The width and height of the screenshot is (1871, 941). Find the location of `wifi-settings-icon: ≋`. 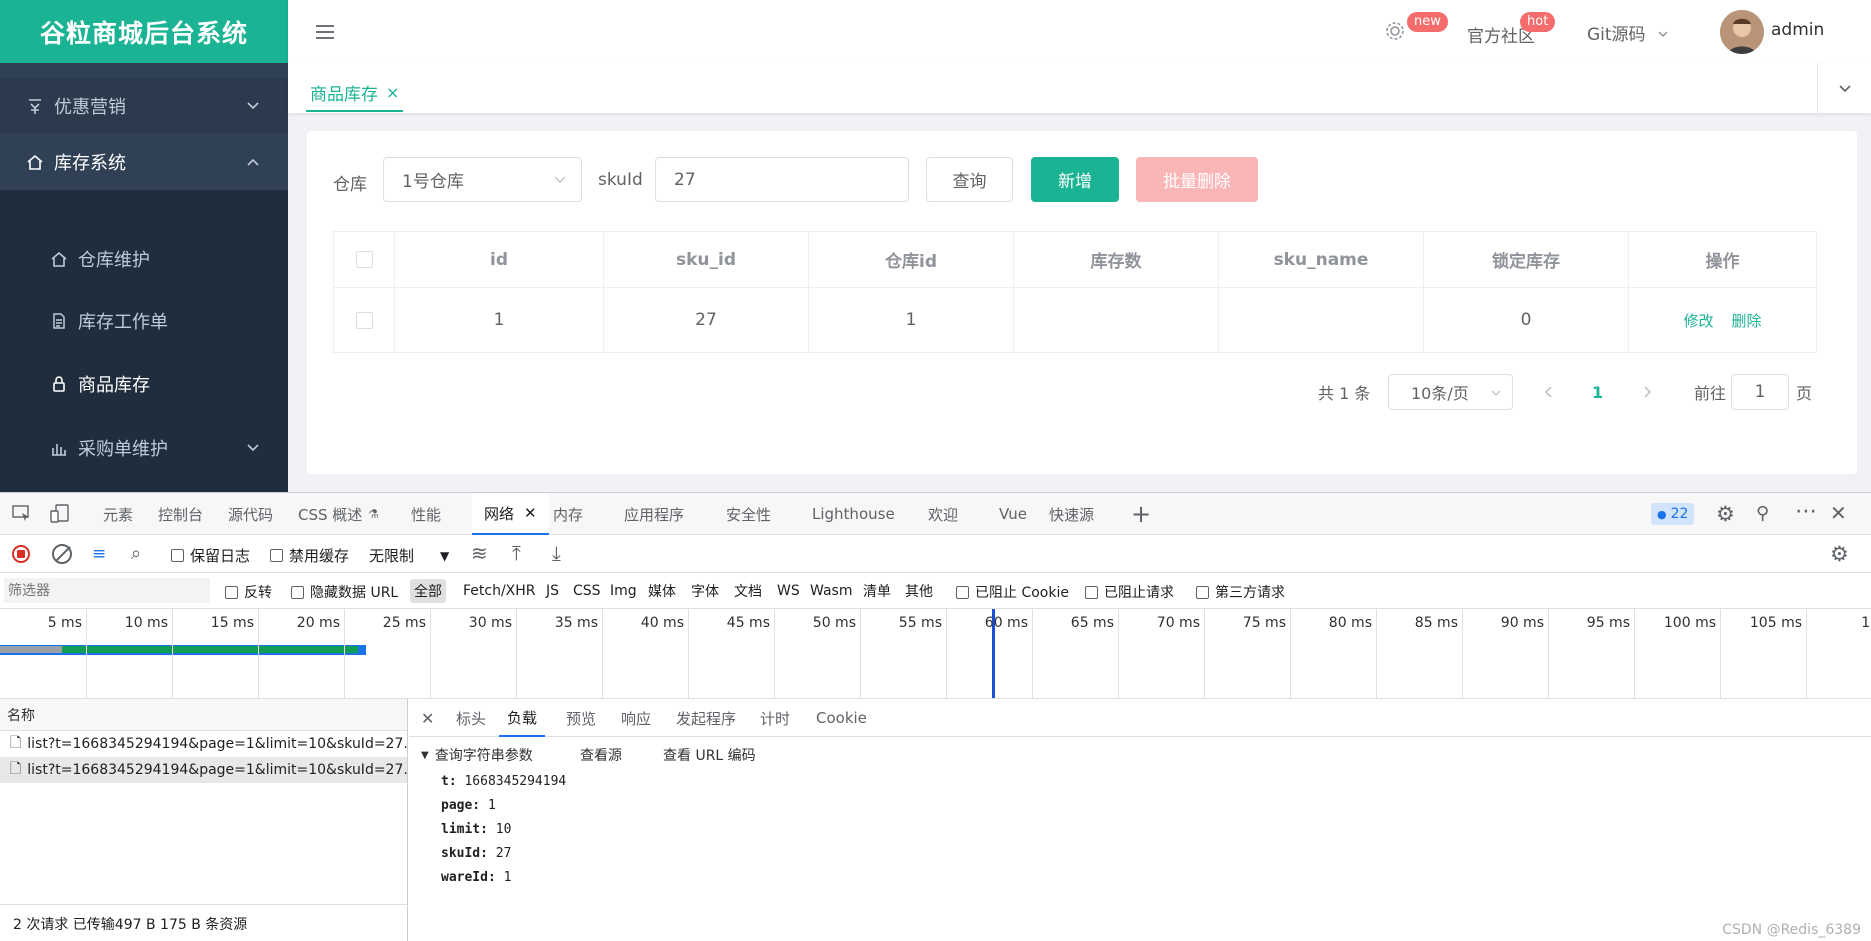

wifi-settings-icon: ≋ is located at coordinates (479, 553).